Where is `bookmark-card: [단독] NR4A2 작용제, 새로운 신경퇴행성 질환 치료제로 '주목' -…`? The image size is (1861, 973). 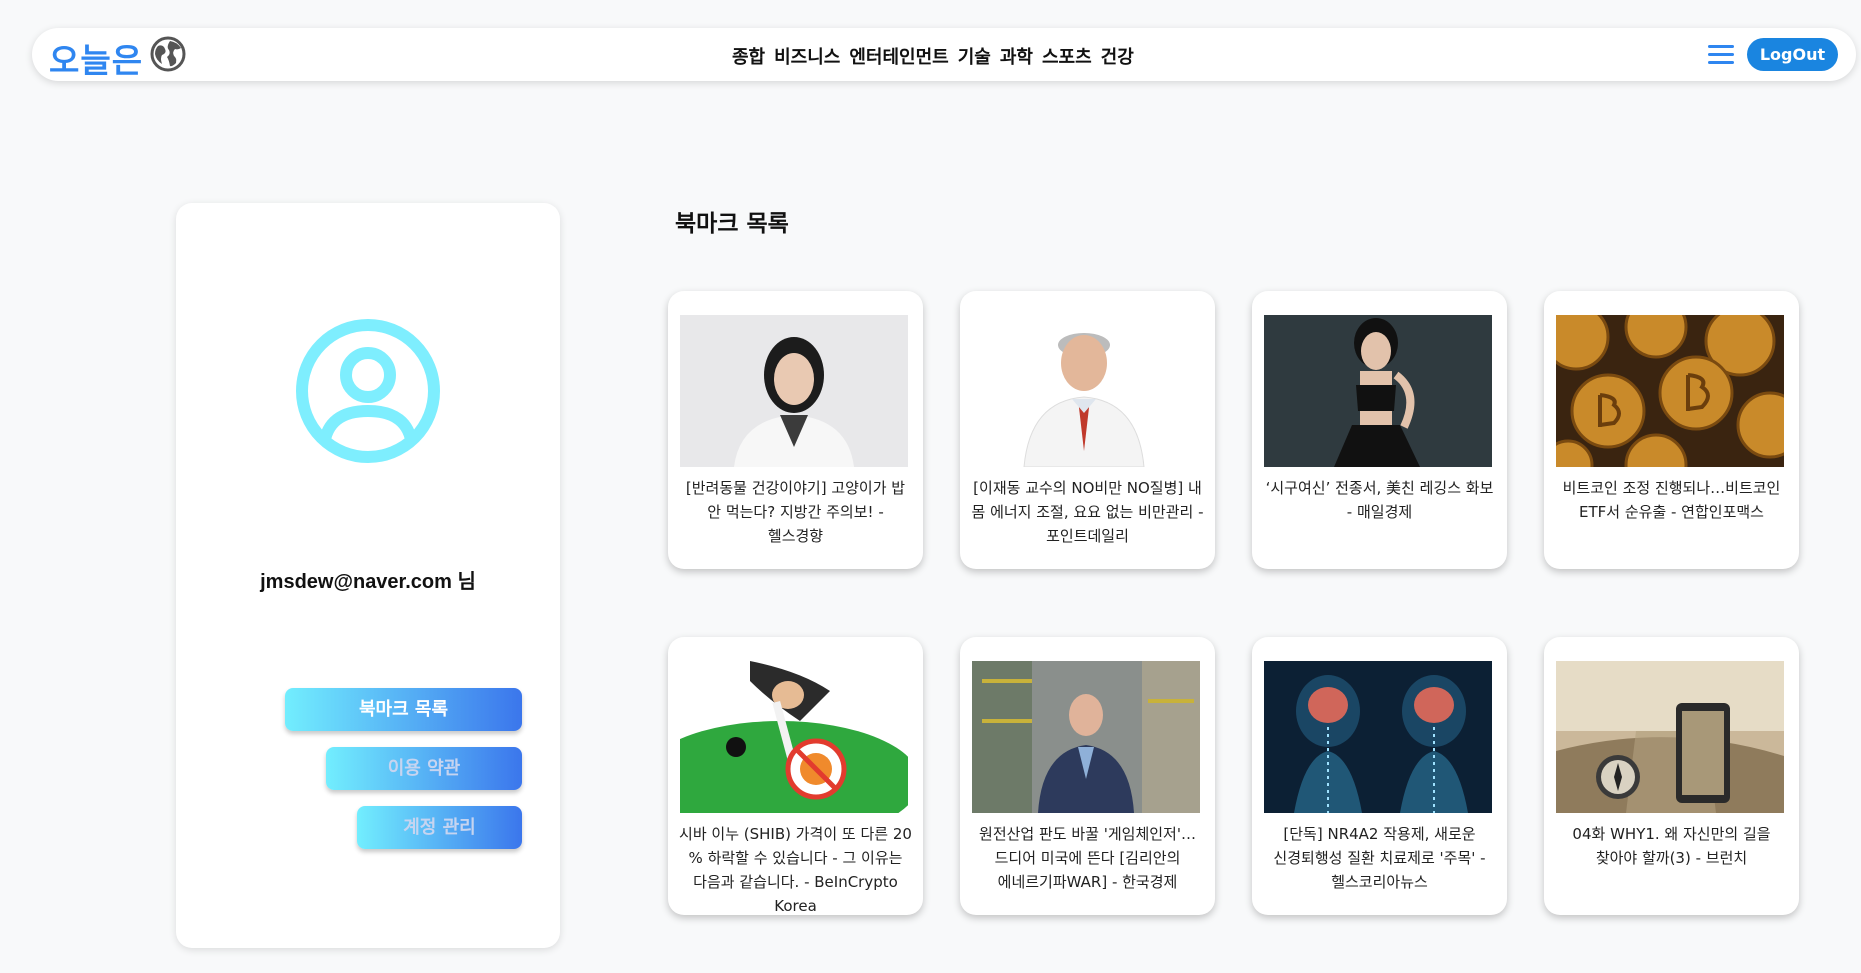 bookmark-card: [단독] NR4A2 작용제, 새로운 신경퇴행성 질환 치료제로 '주목' -… is located at coordinates (1379, 776).